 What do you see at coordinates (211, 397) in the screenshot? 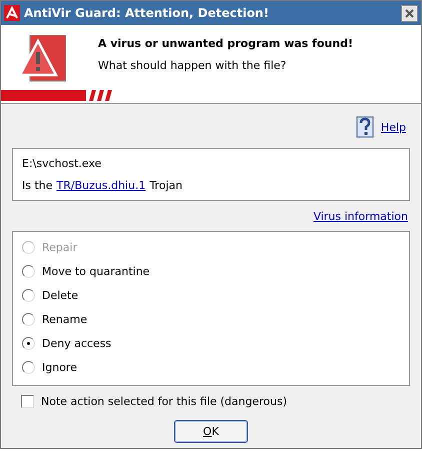
I see `note-option: Note action selected for this file (dangerous)` at bounding box center [211, 397].